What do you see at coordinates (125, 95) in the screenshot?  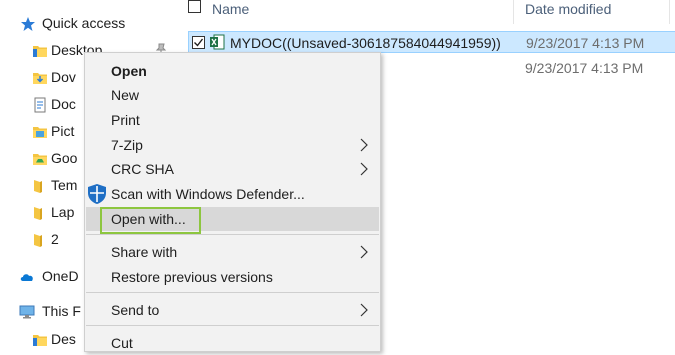 I see `menu-item-label: New` at bounding box center [125, 95].